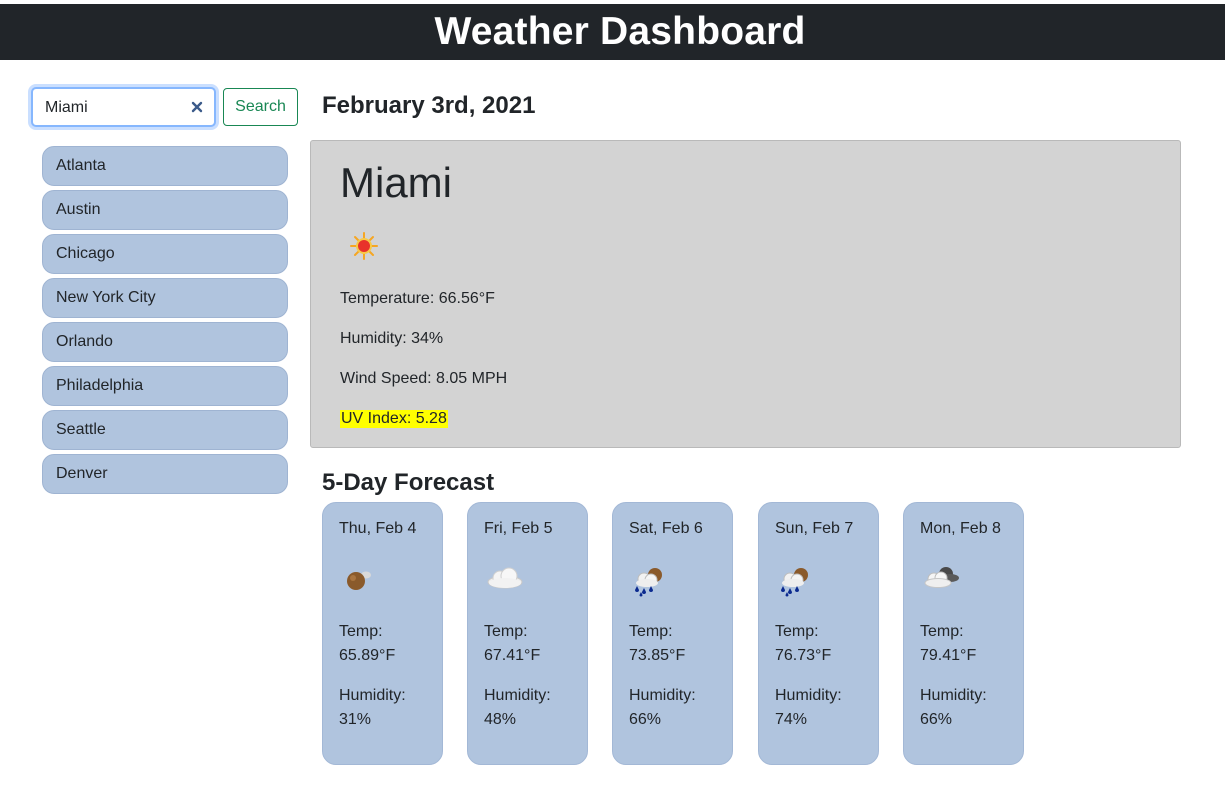  I want to click on forecast-temp-value: 79.41°F, so click(948, 655).